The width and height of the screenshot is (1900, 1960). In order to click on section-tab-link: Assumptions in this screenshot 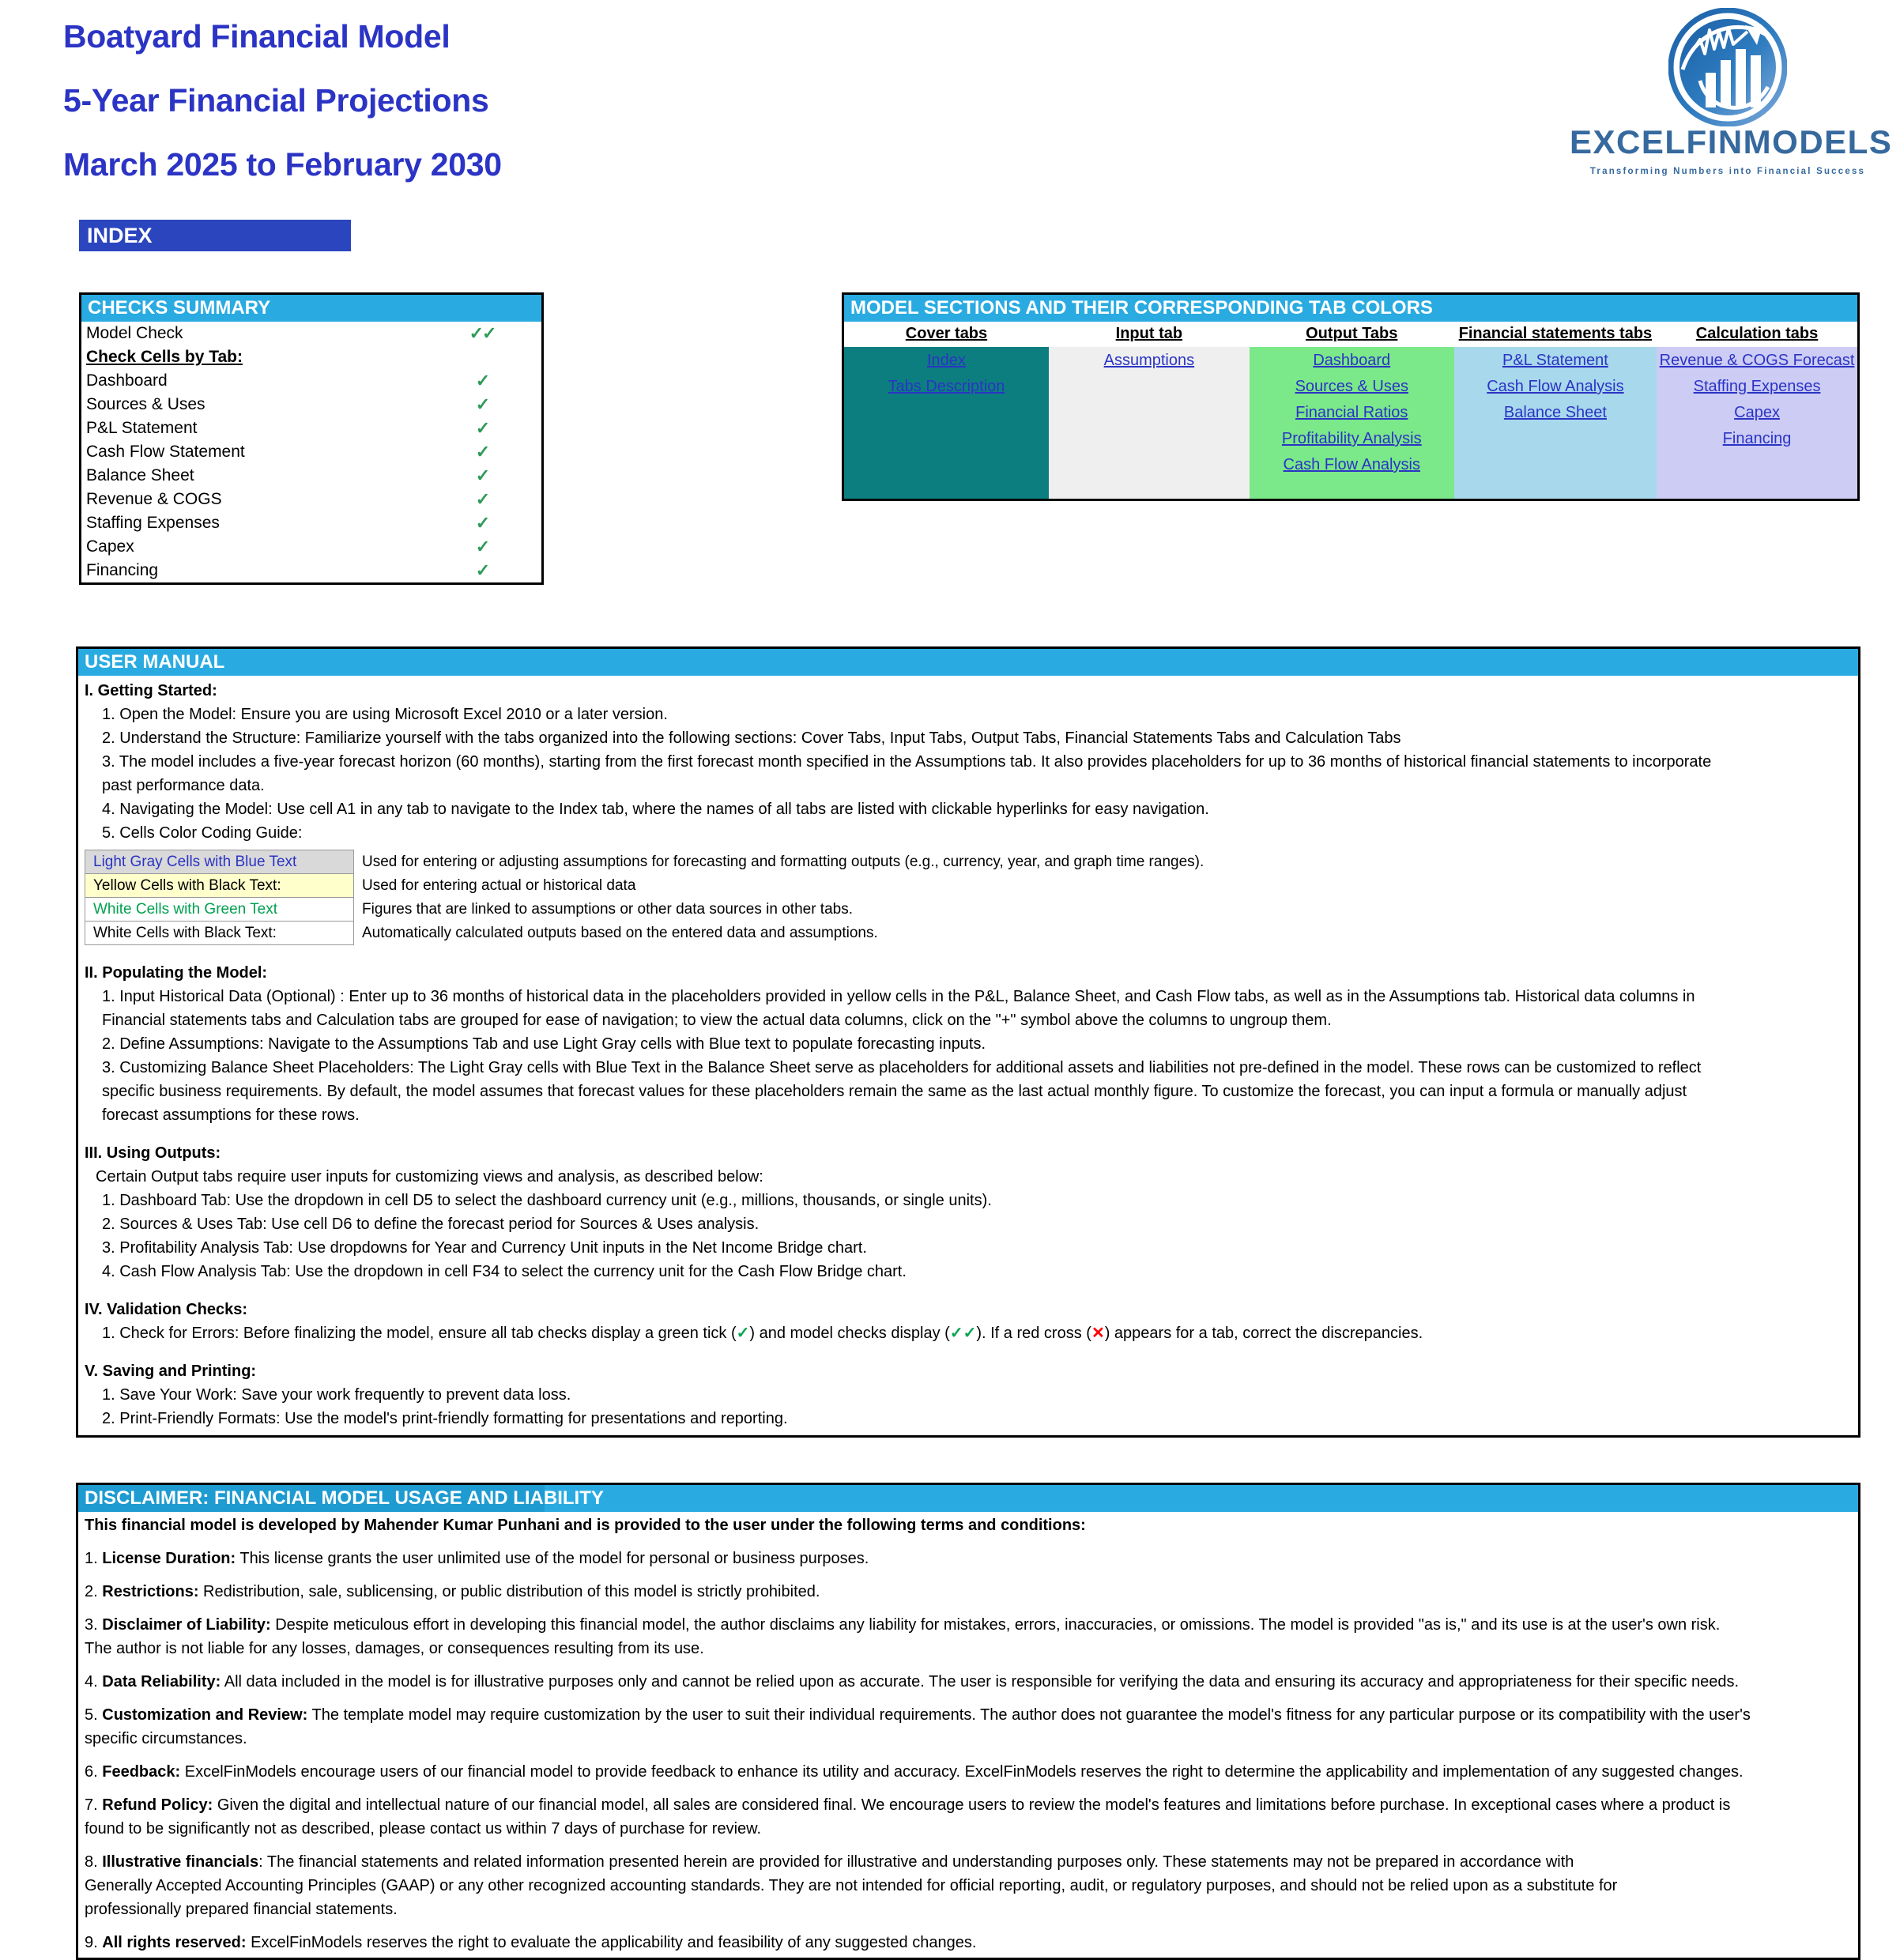, I will do `click(1149, 361)`.